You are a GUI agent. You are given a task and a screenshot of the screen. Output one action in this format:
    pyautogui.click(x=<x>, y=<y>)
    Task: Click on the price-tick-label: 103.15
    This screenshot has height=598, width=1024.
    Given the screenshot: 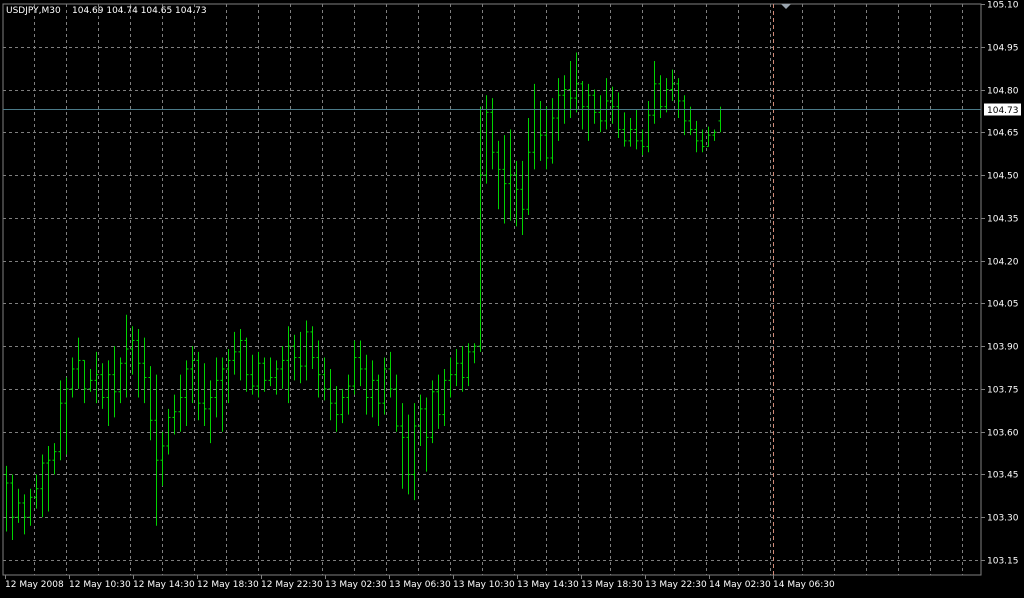 What is the action you would take?
    pyautogui.click(x=1003, y=562)
    